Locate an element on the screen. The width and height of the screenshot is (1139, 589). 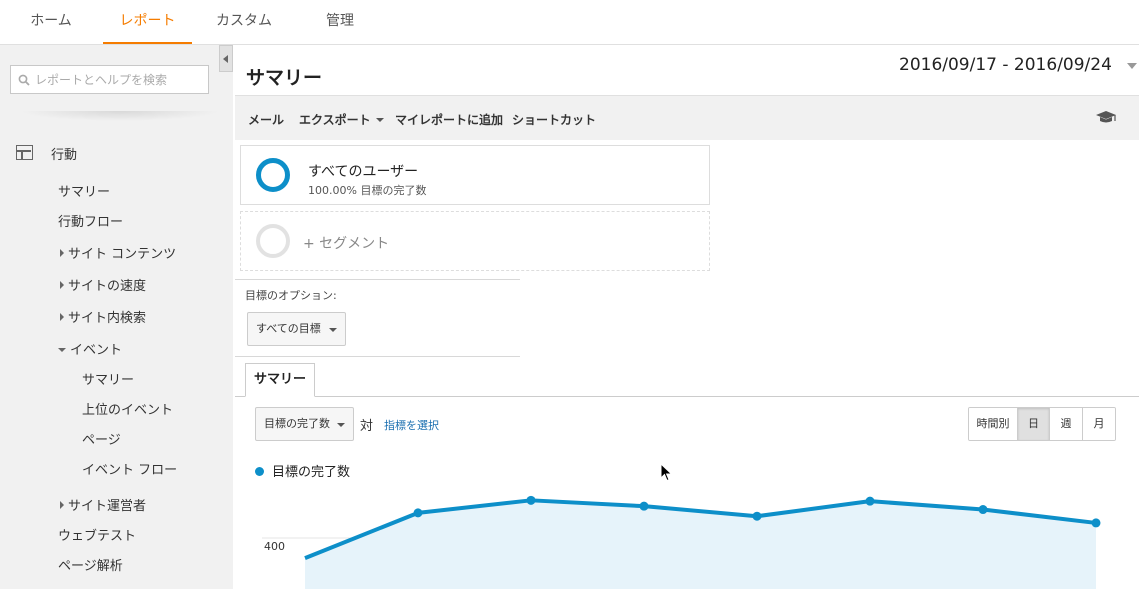
report-toolbar: メール エクスポート マイレポートに追加 ショートカット is located at coordinates (687, 117).